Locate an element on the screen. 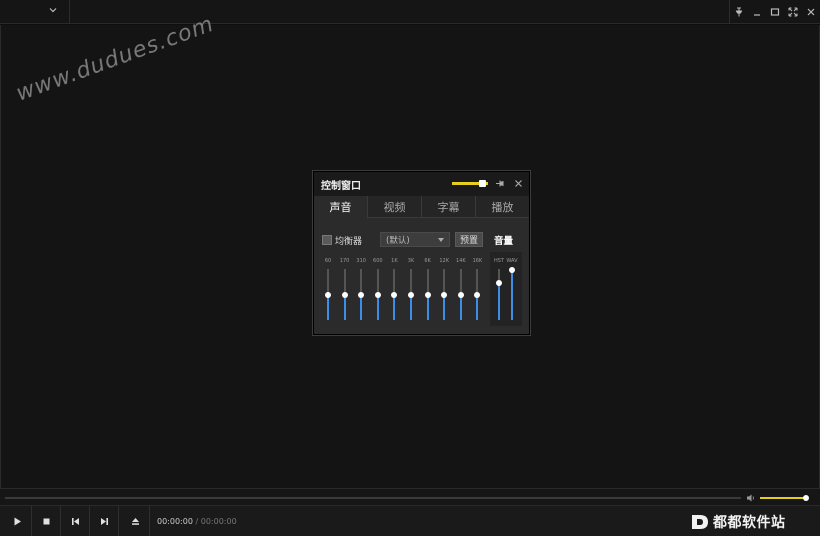 This screenshot has width=820, height=536. eq-band-label: 310 is located at coordinates (361, 261).